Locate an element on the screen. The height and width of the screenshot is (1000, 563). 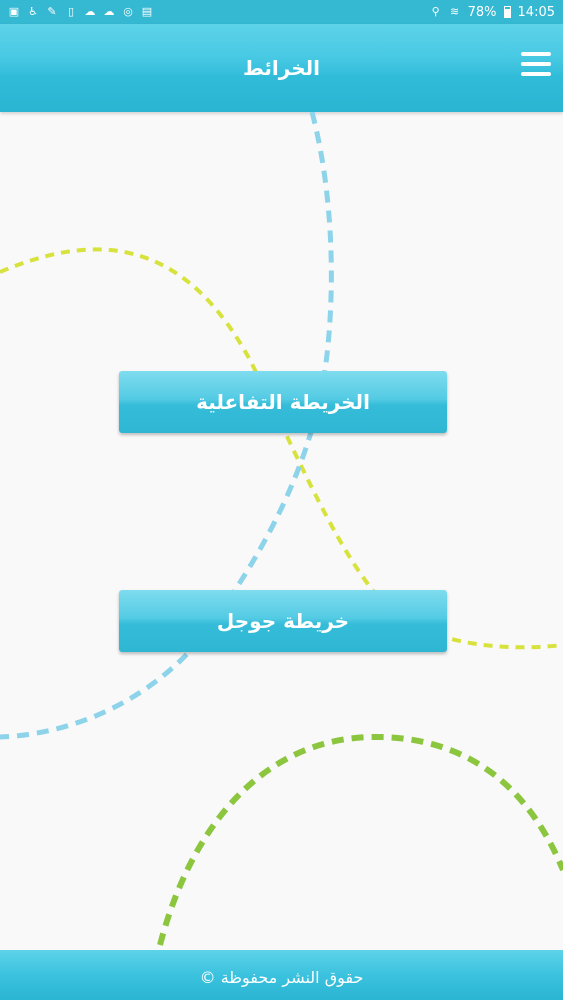
app-header: الخرائط is located at coordinates (281, 68).